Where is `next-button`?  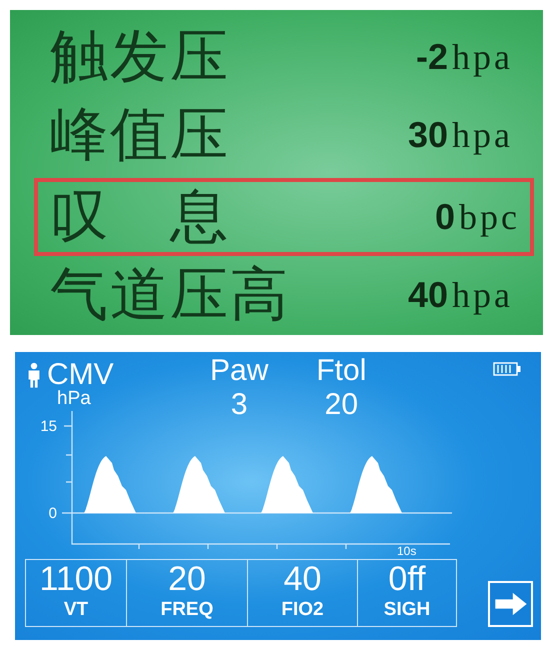
next-button is located at coordinates (510, 604).